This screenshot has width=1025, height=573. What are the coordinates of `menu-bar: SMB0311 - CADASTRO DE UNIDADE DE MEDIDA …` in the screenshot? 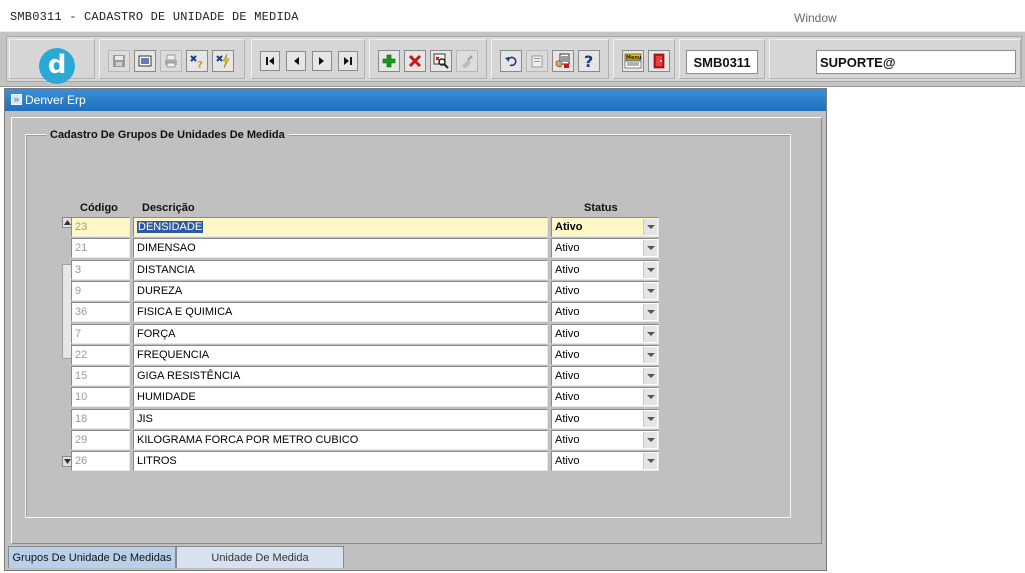 It's located at (512, 16).